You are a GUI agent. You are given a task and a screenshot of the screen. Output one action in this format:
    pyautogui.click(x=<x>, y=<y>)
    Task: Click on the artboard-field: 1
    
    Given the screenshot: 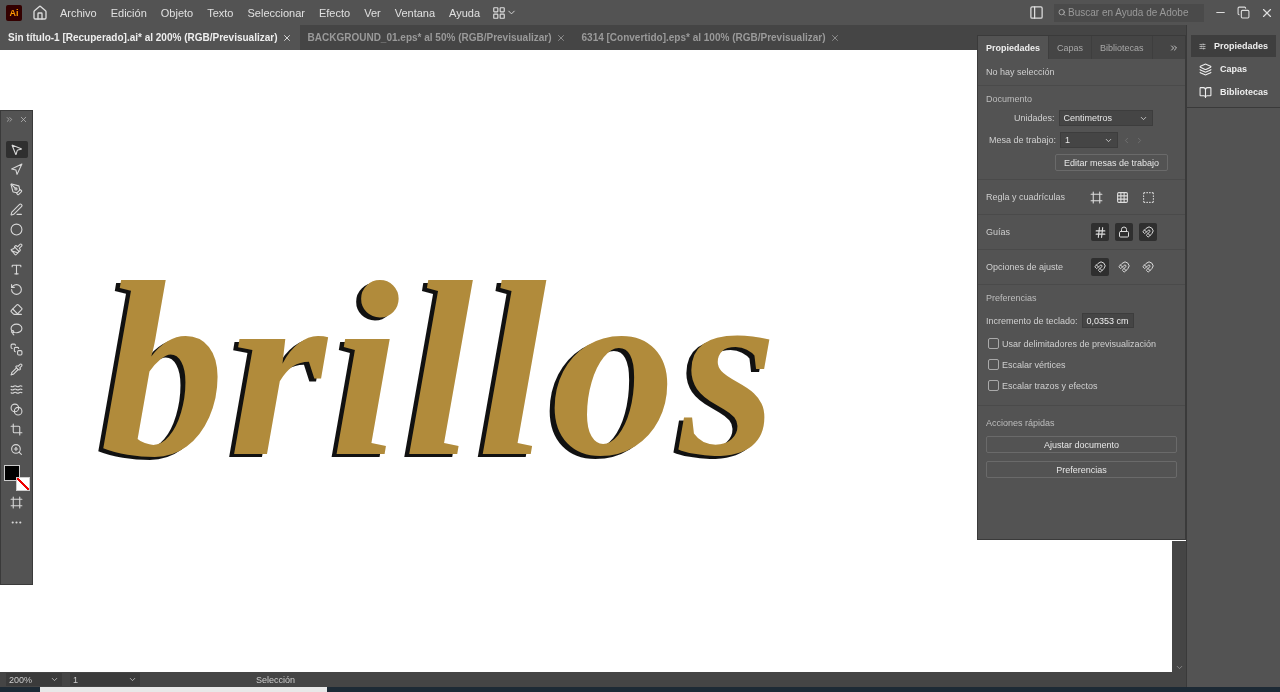 What is the action you would take?
    pyautogui.click(x=105, y=679)
    